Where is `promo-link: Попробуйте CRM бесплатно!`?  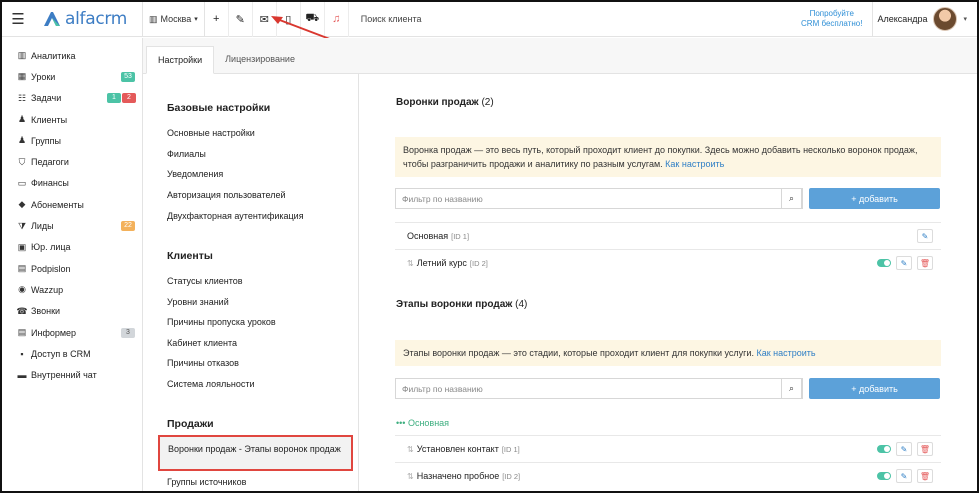
promo-link: Попробуйте CRM бесплатно! is located at coordinates (831, 19).